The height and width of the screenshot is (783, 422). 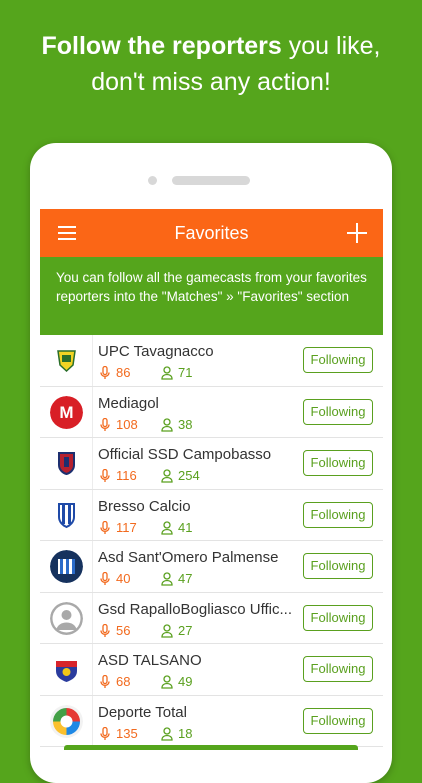 What do you see at coordinates (185, 454) in the screenshot?
I see `reporter-name: Official SSD Campobasso` at bounding box center [185, 454].